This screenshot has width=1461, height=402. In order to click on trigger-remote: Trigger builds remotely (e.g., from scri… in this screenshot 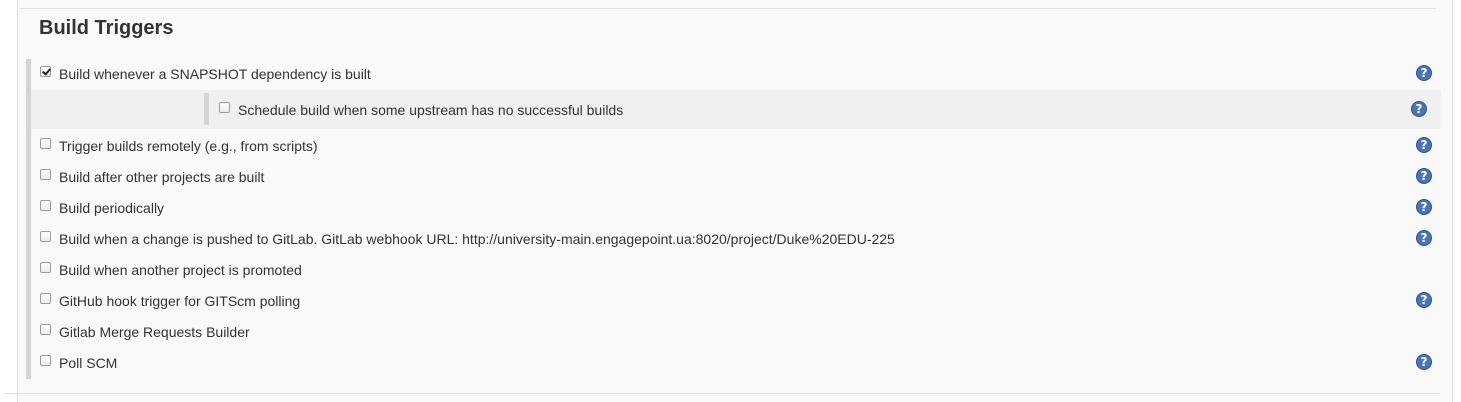, I will do `click(179, 146)`.